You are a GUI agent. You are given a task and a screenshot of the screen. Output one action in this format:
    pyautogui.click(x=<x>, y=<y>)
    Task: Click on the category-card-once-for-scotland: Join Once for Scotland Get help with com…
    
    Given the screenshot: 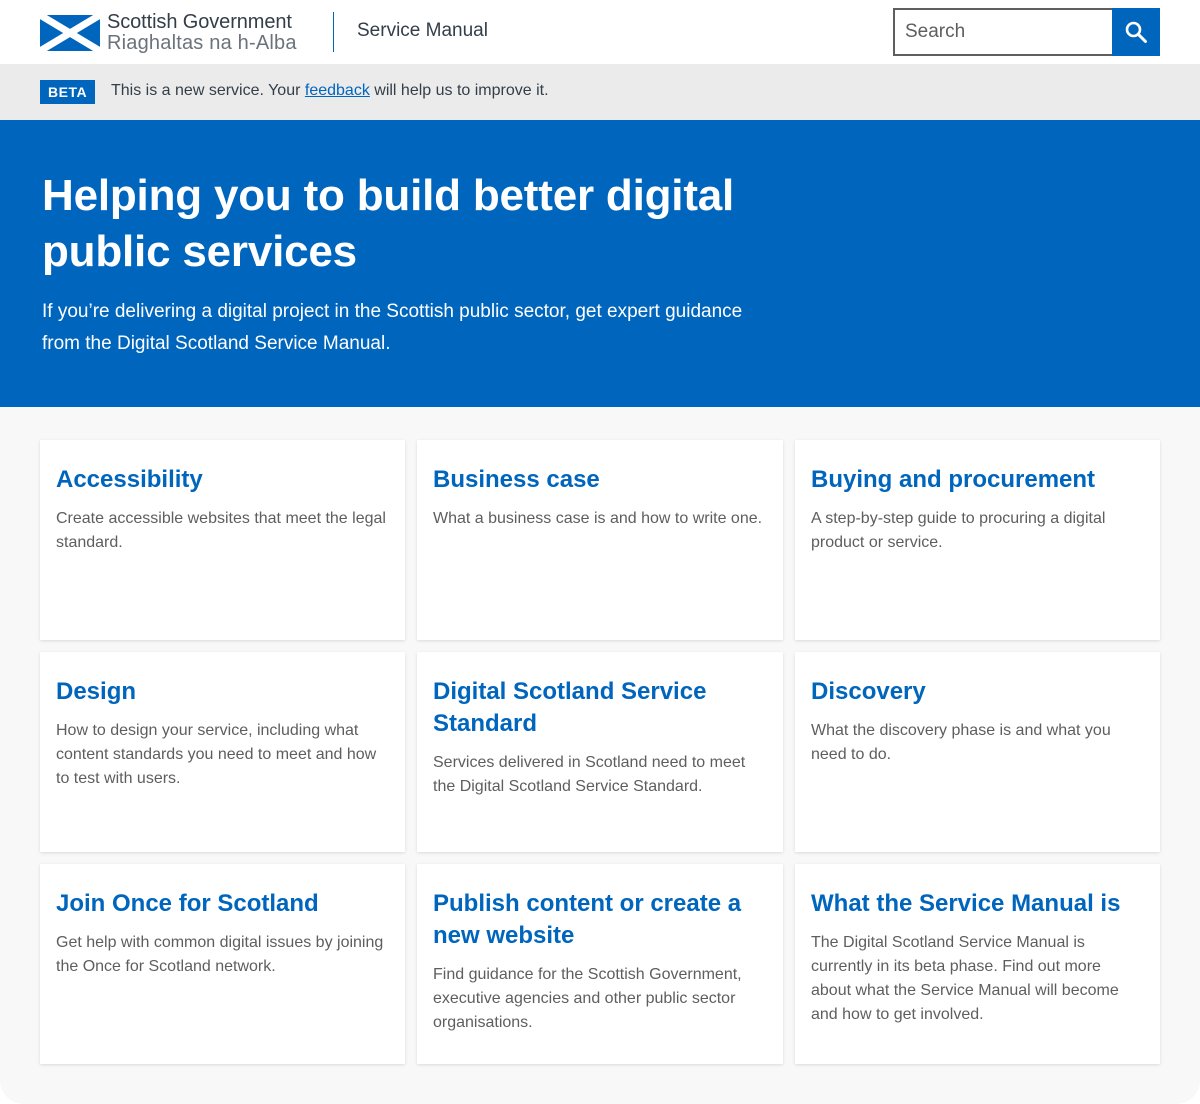 What is the action you would take?
    pyautogui.click(x=222, y=964)
    